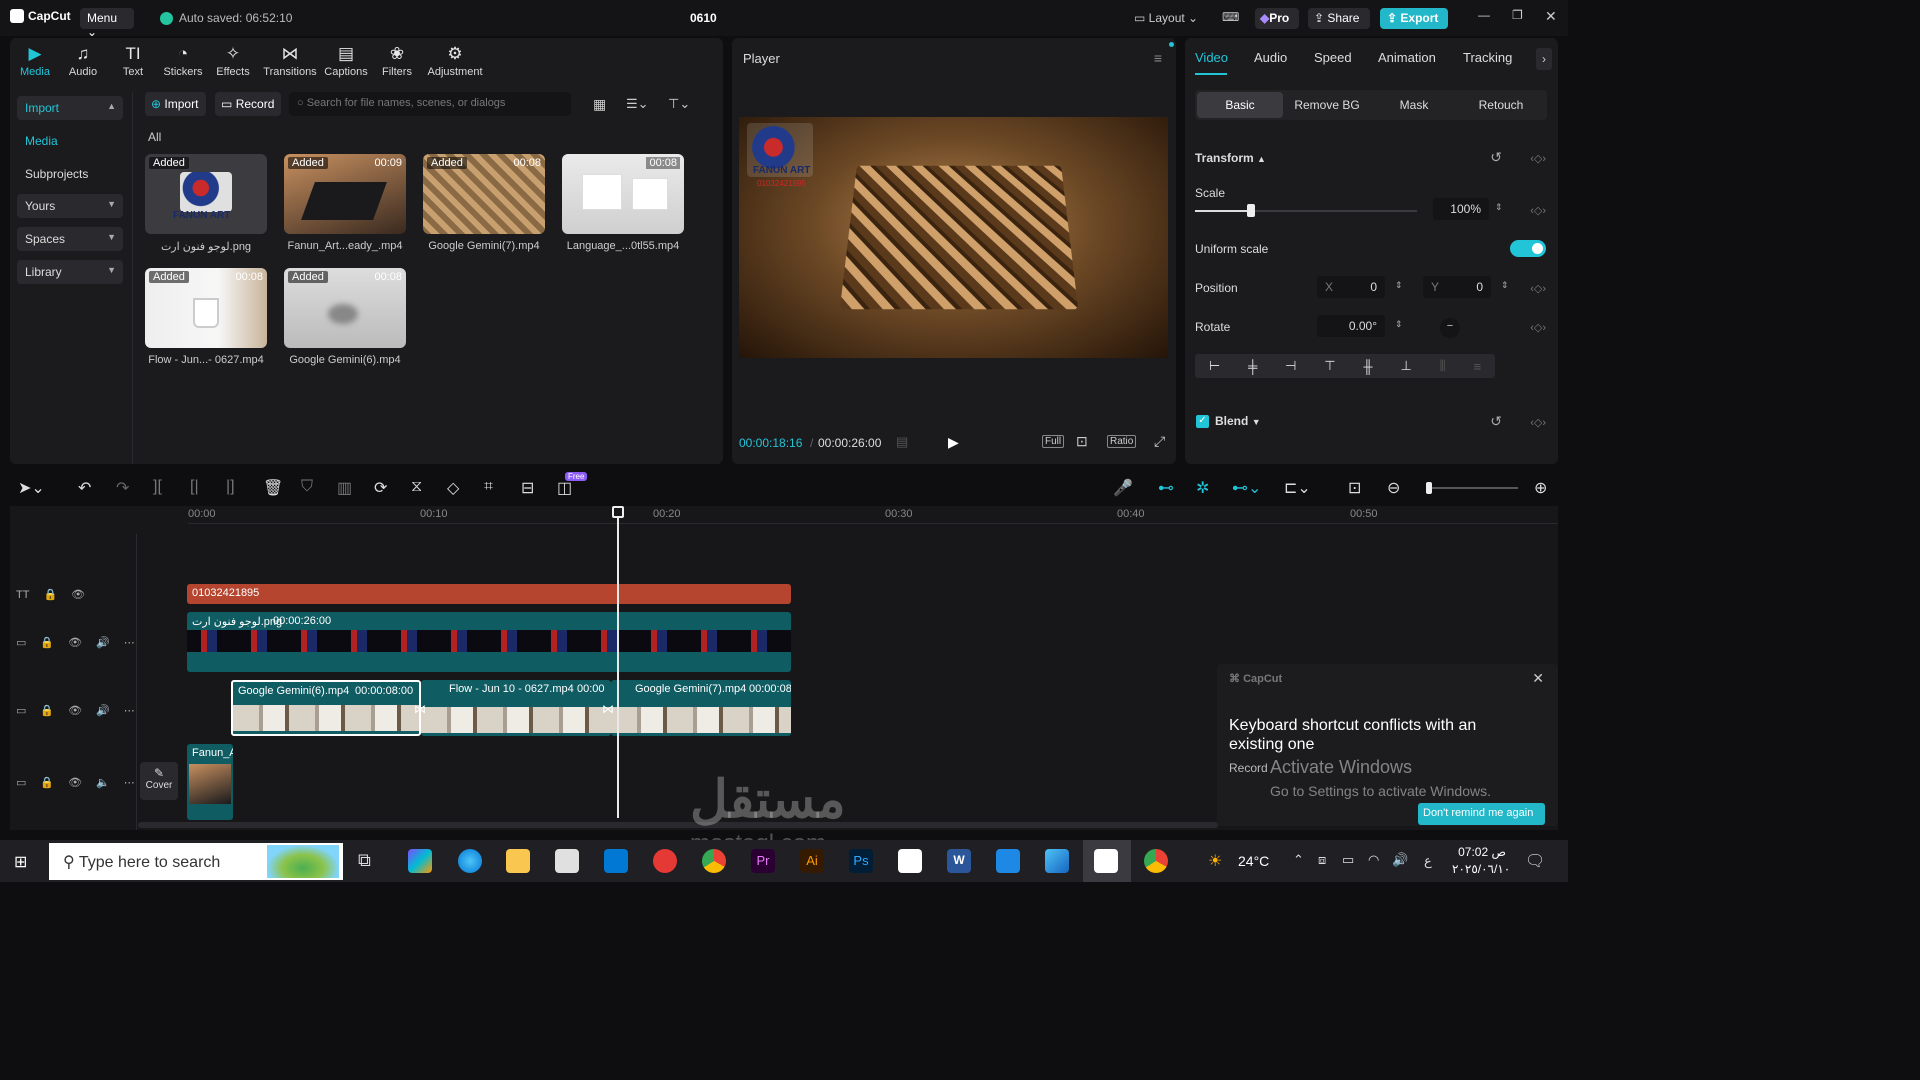 The height and width of the screenshot is (1080, 1920). I want to click on clock-date: ٢٠٢٥/٠٦/١٠, so click(1481, 869).